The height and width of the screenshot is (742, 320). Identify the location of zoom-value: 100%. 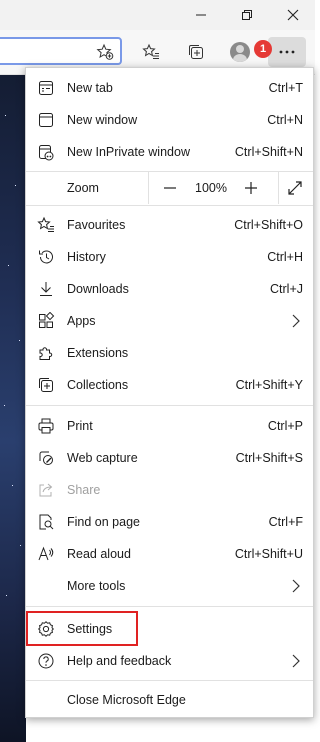
(211, 188).